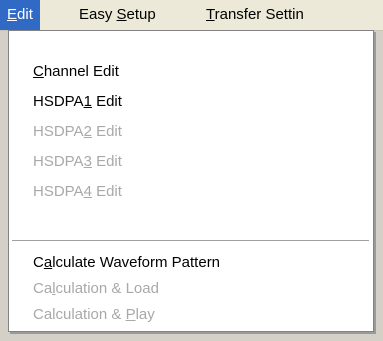  What do you see at coordinates (130, 314) in the screenshot?
I see `menu-item-accelerator: P` at bounding box center [130, 314].